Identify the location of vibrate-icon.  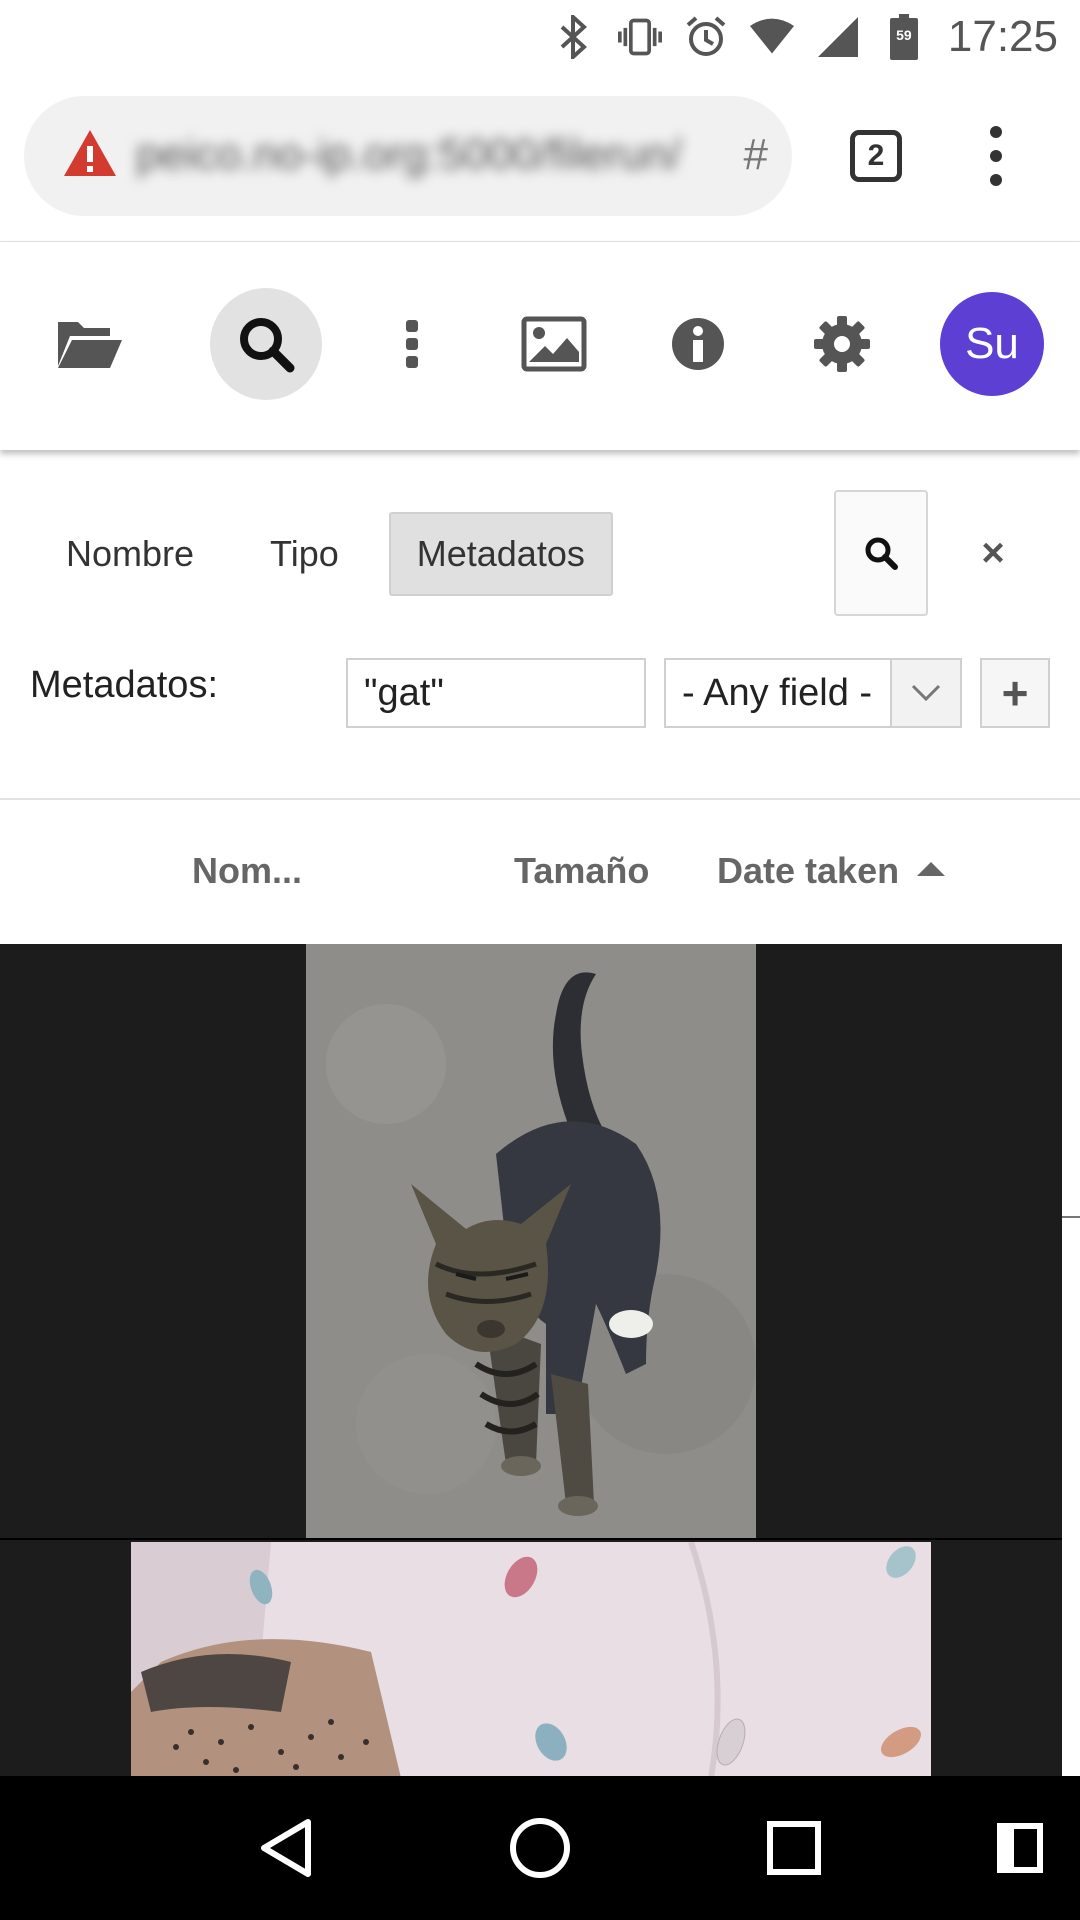
(639, 37).